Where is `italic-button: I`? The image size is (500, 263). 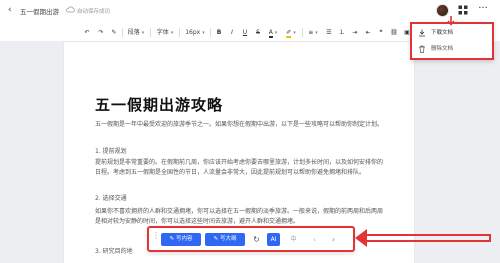
italic-button: I is located at coordinates (232, 32).